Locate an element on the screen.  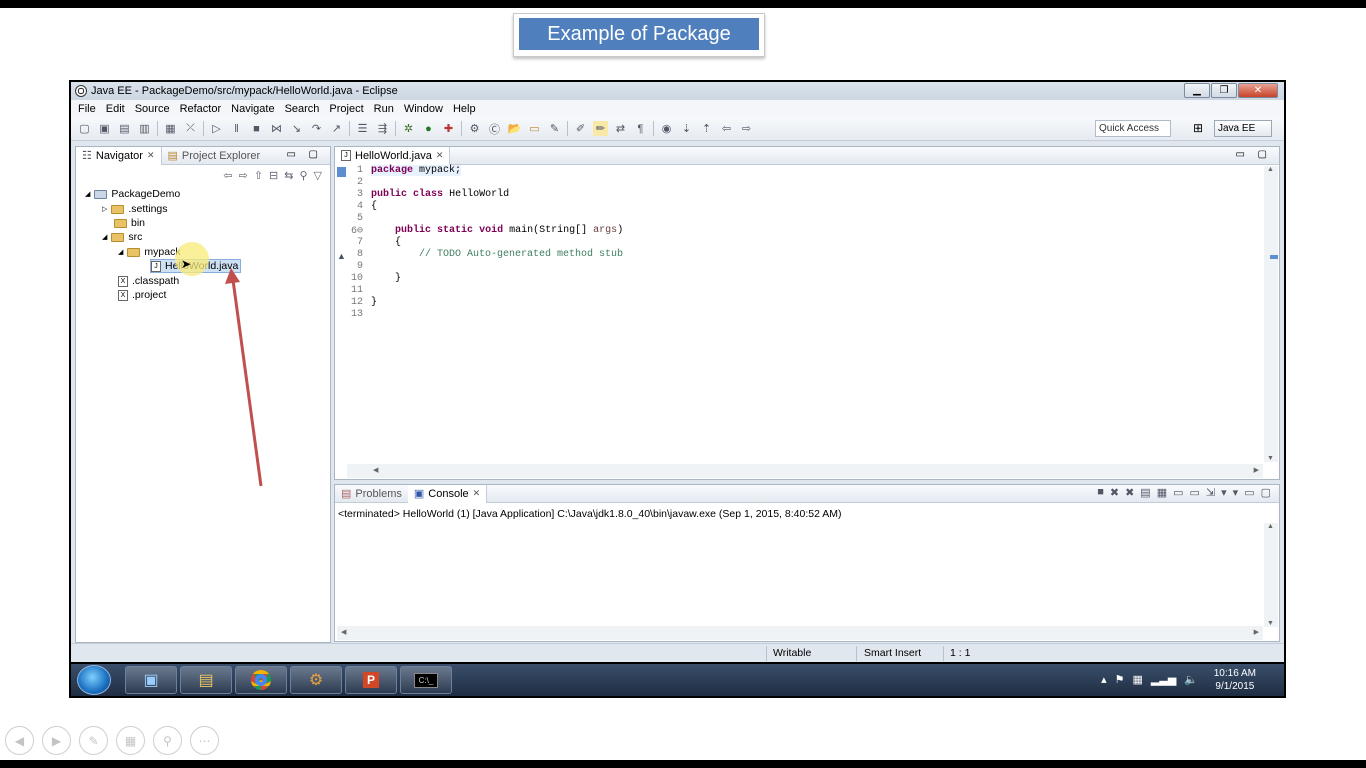
tree-item-project-file: X .project is located at coordinates (142, 295).